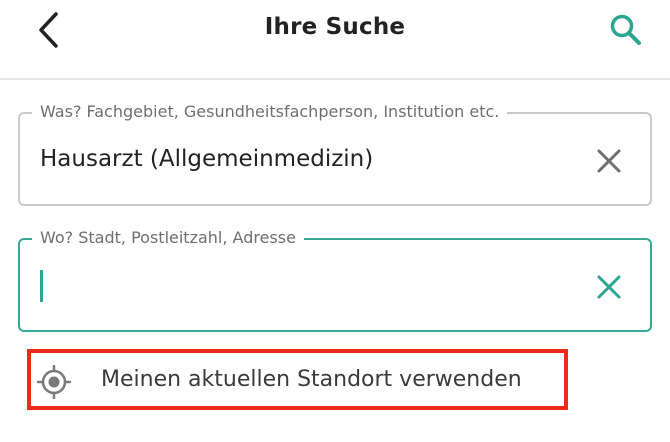  I want to click on use-current-location-button: Meinen aktuellen Standort verwenden, so click(297, 379).